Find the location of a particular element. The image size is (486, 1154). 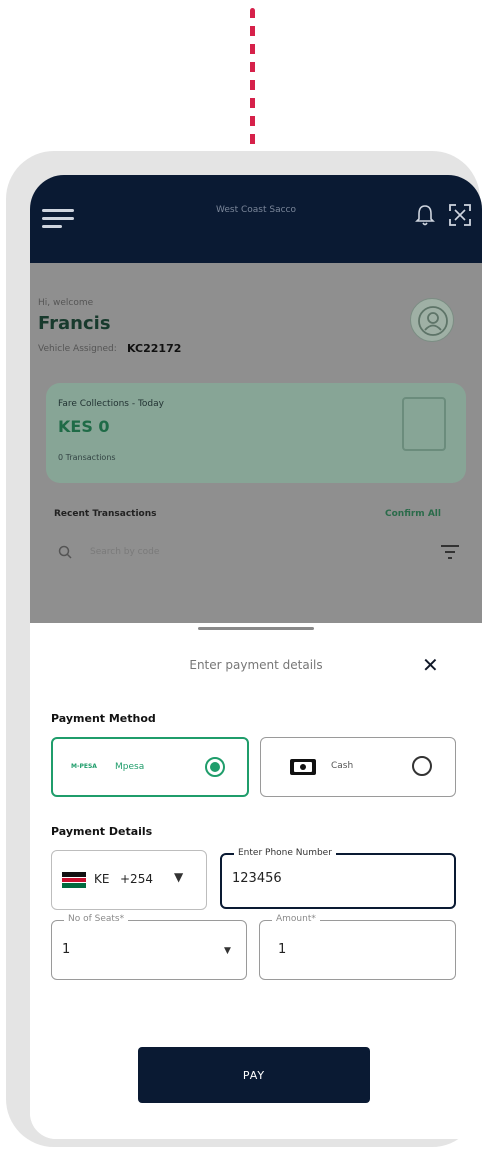

payment-method-label: Payment Method is located at coordinates (103, 718).